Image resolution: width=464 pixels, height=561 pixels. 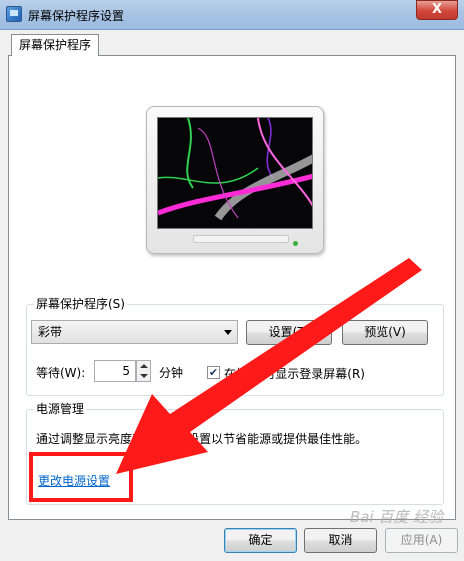 What do you see at coordinates (143, 371) in the screenshot?
I see `wait-minutes-stepper` at bounding box center [143, 371].